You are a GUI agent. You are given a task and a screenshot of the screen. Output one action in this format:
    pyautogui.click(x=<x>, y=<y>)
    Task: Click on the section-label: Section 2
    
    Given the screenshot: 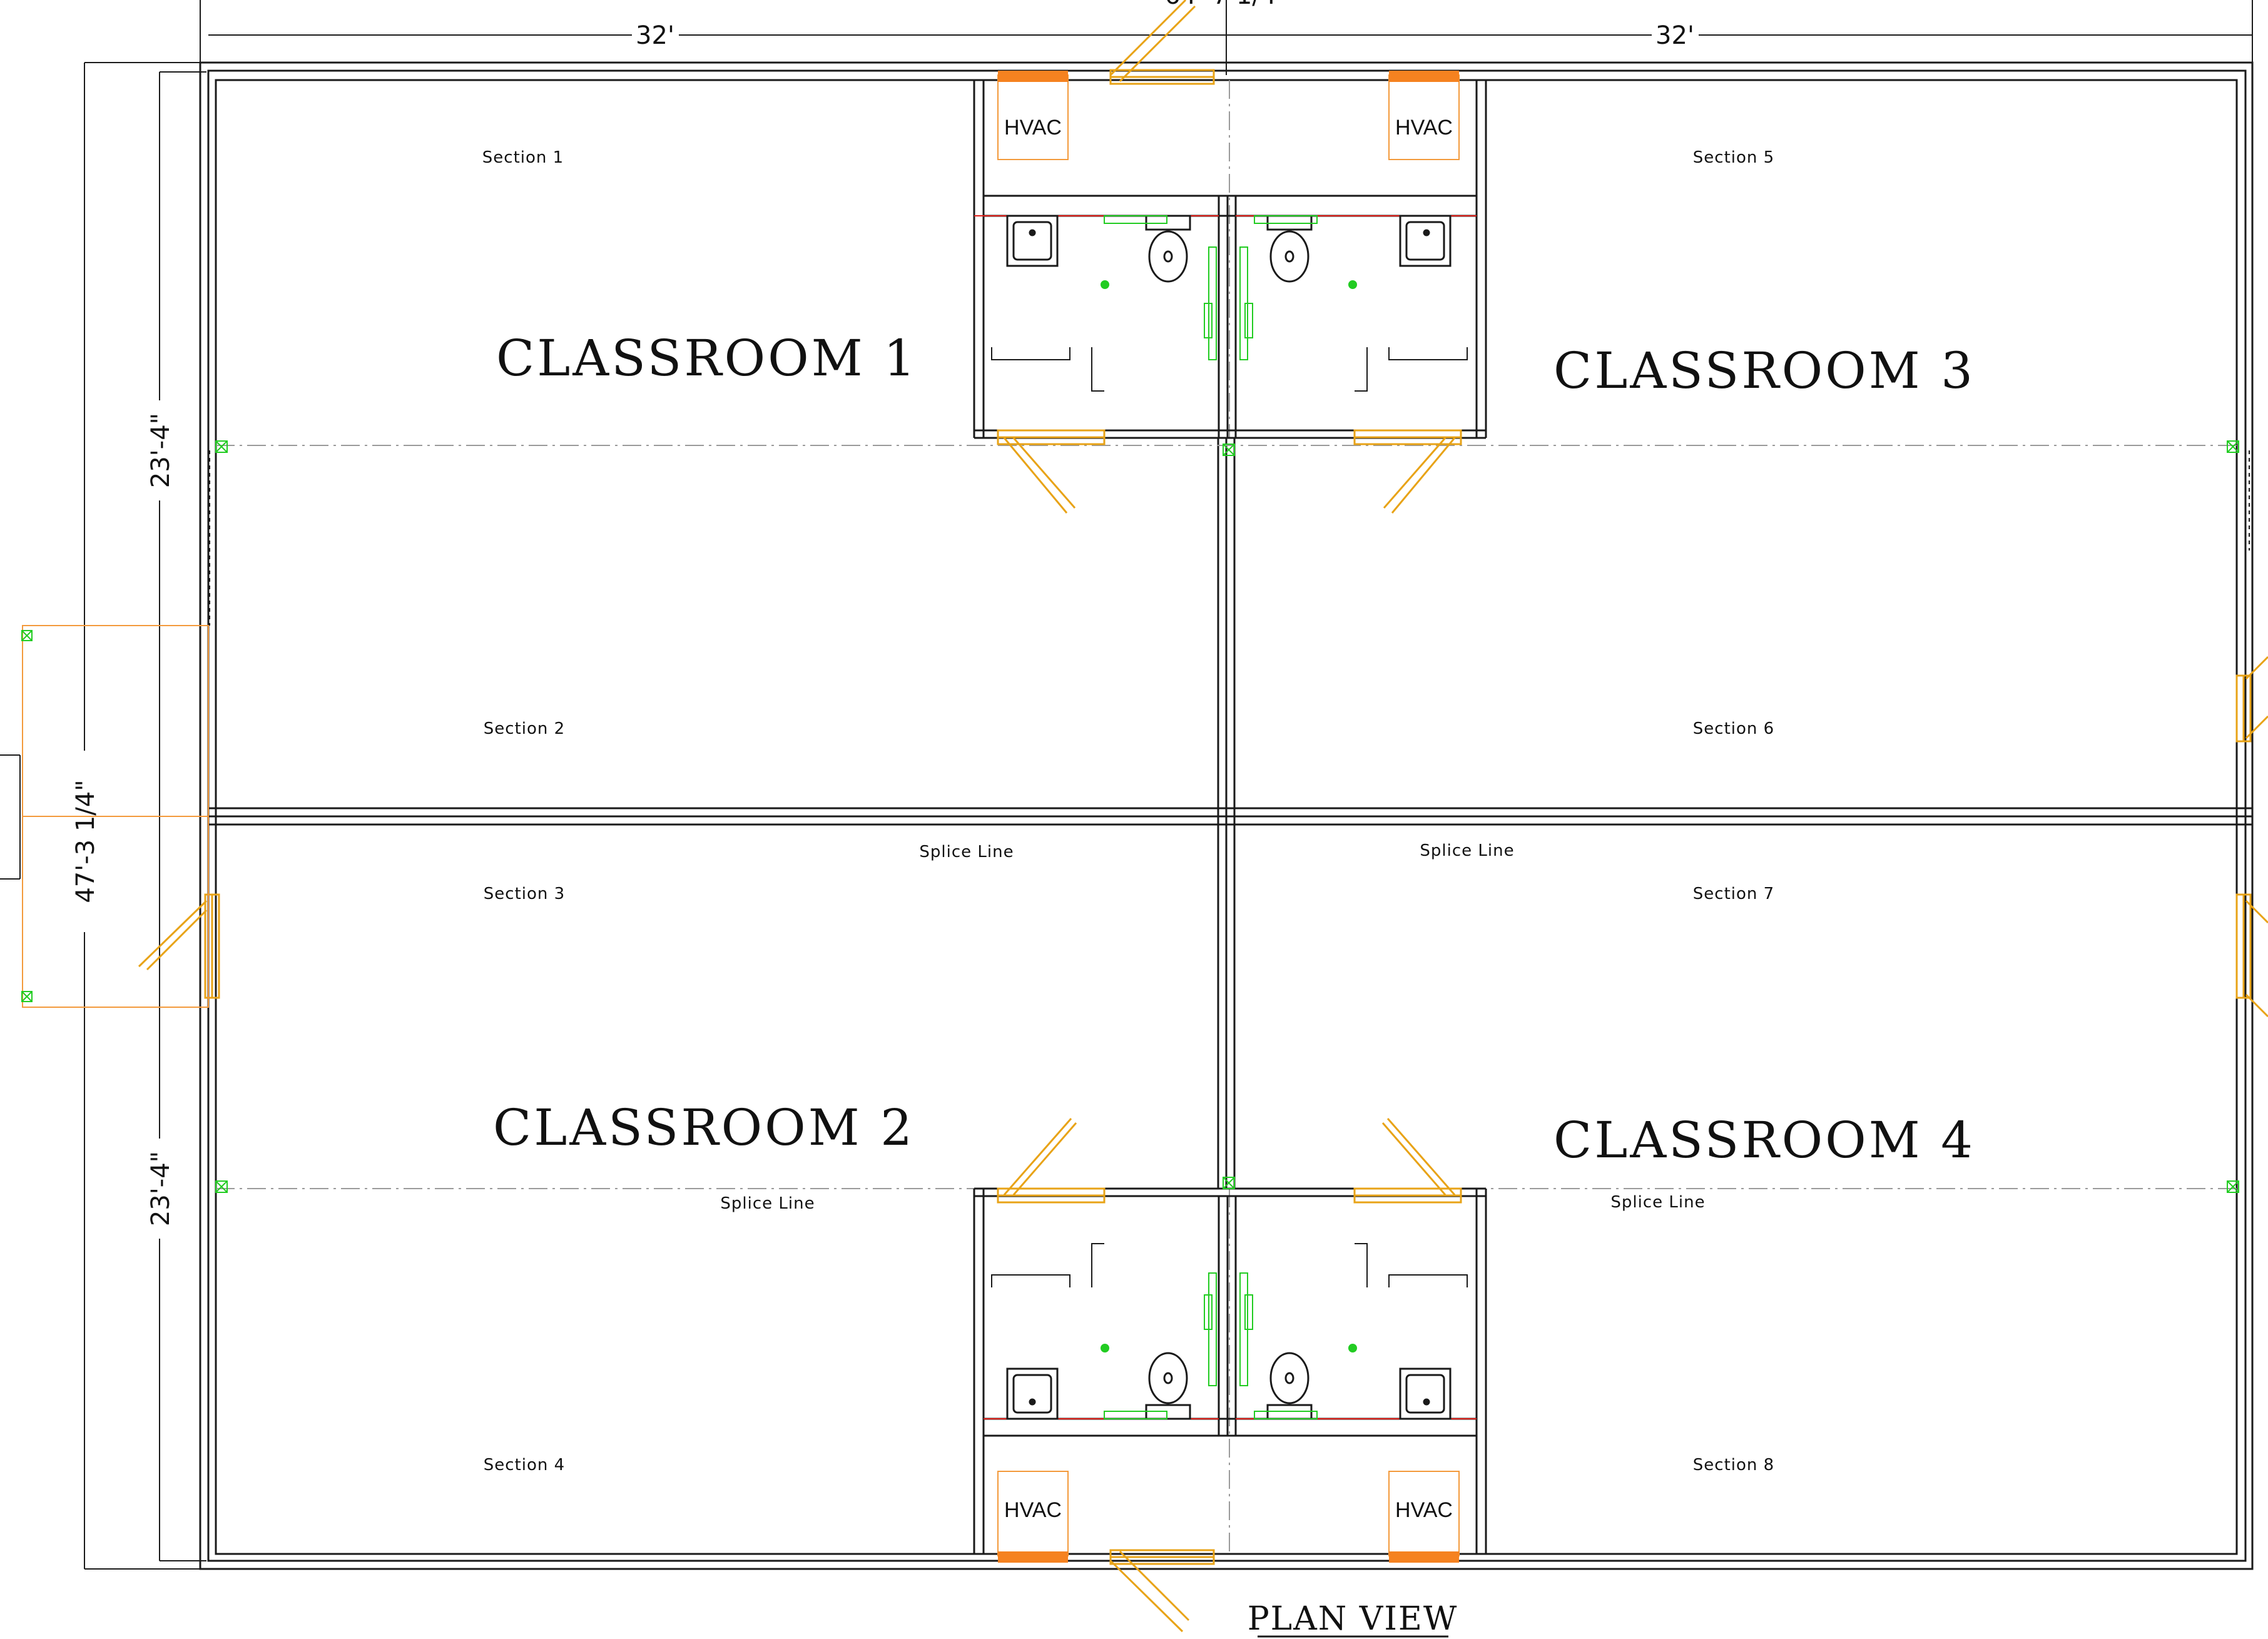 What is the action you would take?
    pyautogui.click(x=524, y=728)
    